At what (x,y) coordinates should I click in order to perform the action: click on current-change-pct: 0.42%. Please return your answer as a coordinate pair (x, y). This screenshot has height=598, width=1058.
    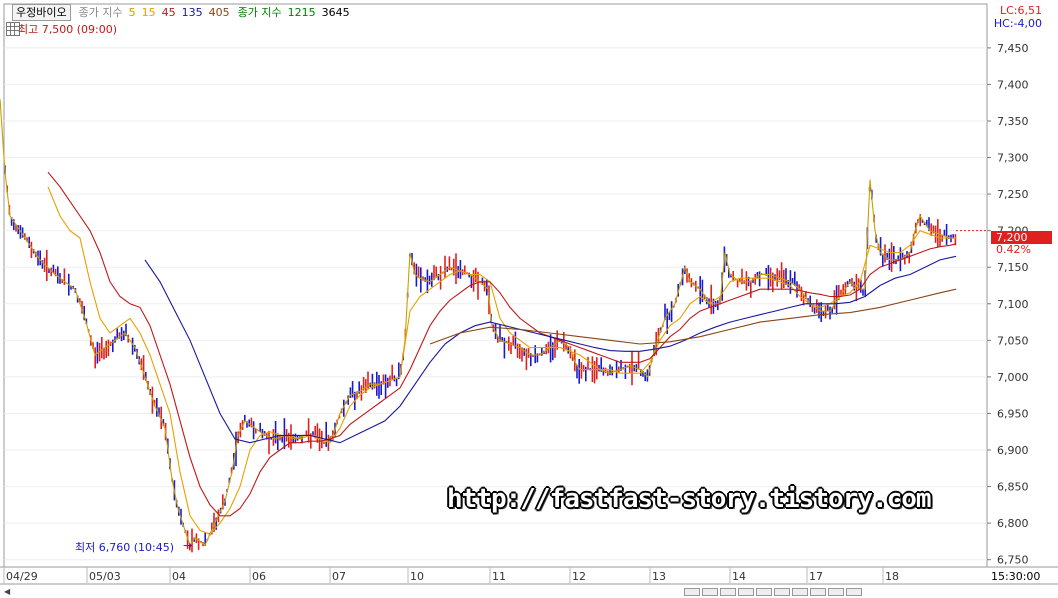
    Looking at the image, I should click on (1013, 249).